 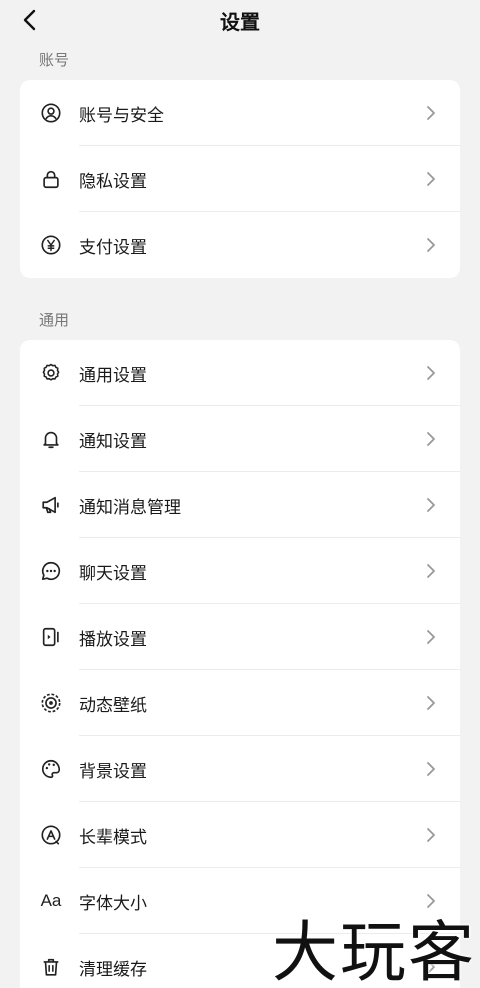 What do you see at coordinates (51, 439) in the screenshot?
I see `bell-icon` at bounding box center [51, 439].